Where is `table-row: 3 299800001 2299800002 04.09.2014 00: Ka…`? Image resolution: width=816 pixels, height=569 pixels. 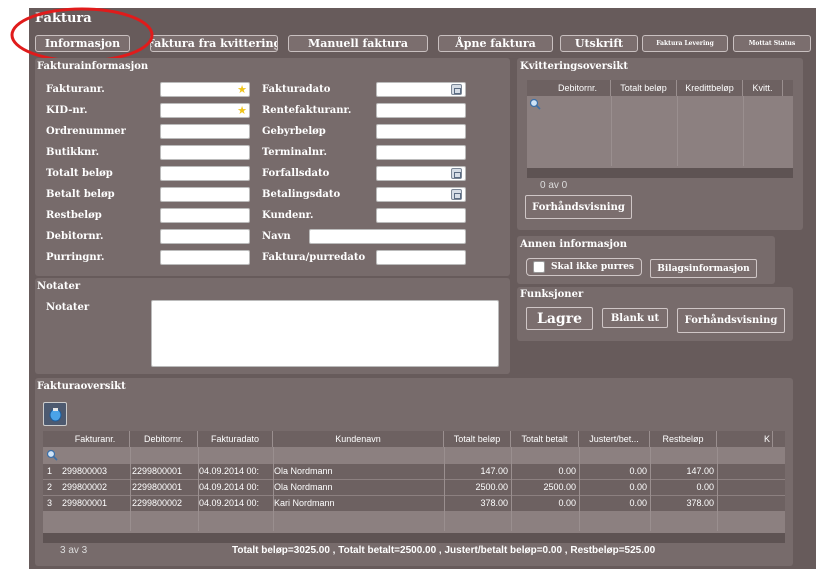
table-row: 3 299800001 2299800002 04.09.2014 00: Ka… is located at coordinates (414, 504).